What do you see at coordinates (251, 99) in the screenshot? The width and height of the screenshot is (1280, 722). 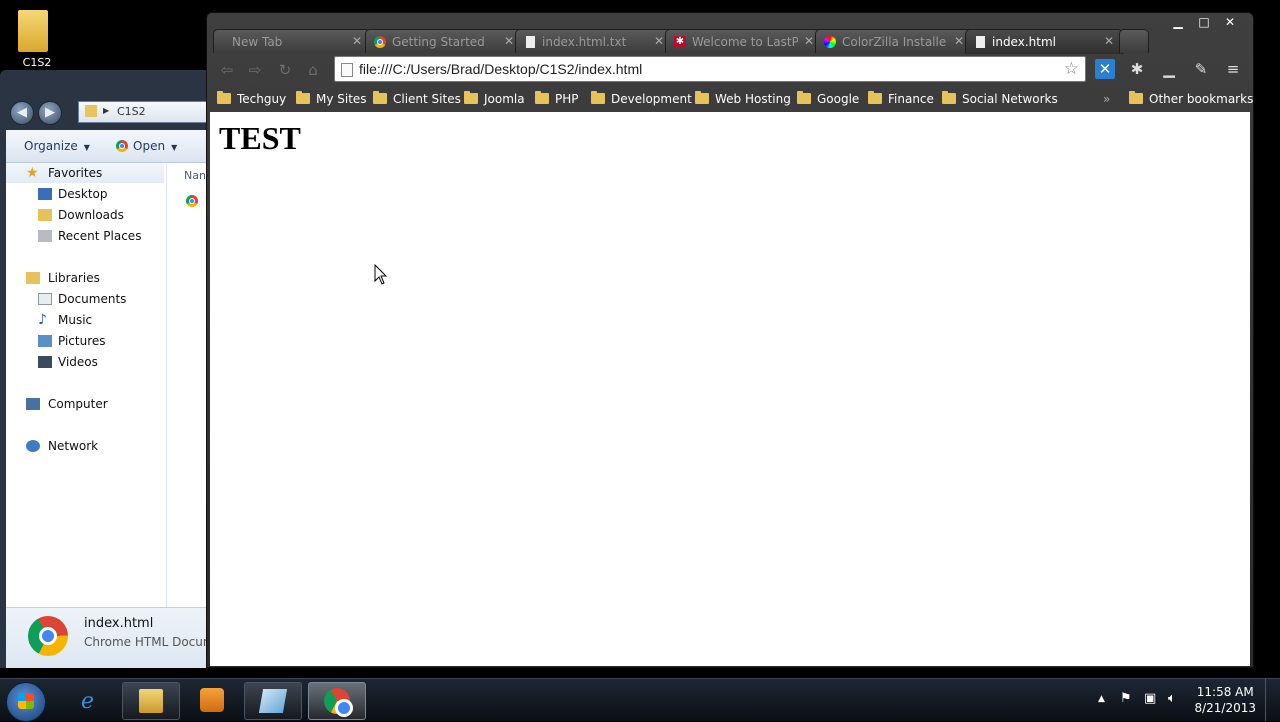 I see `bookmark-folder-techguy: Techguy` at bounding box center [251, 99].